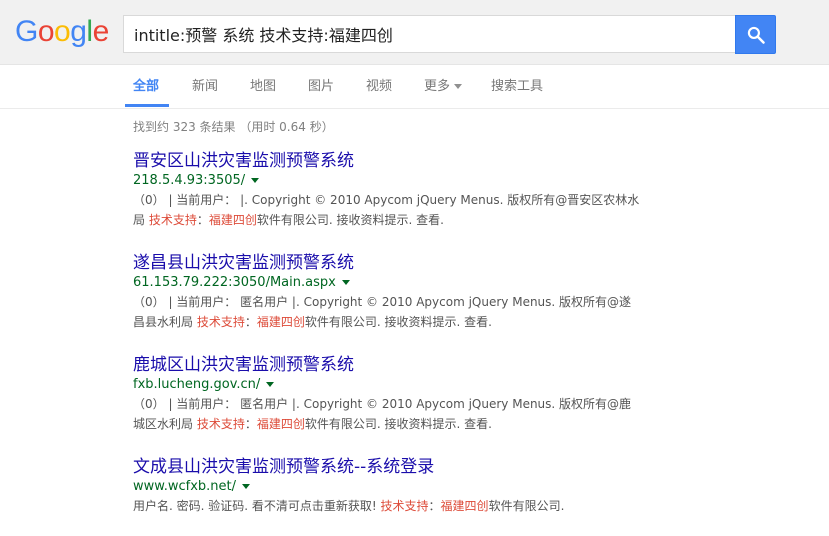  Describe the element at coordinates (414, 87) in the screenshot. I see `search-nav: 全部 新闻 地图 图片 视频 更多 搜索工具` at that location.